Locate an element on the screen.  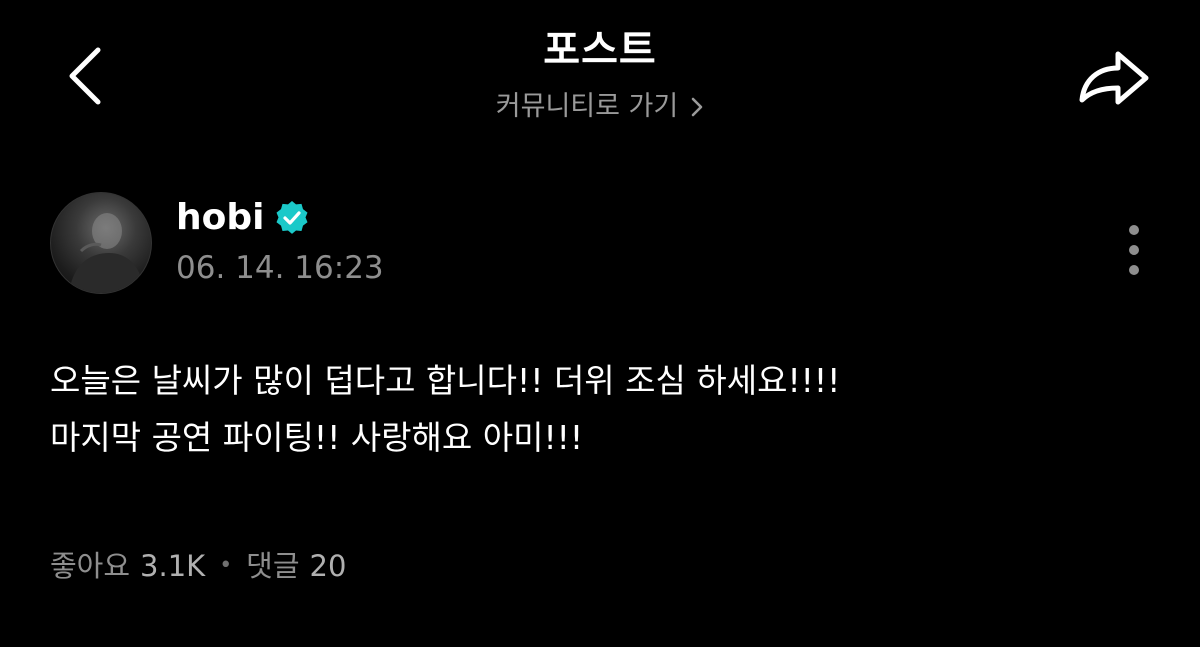
post-timestamp: 06. 14. 16:23 is located at coordinates (280, 268).